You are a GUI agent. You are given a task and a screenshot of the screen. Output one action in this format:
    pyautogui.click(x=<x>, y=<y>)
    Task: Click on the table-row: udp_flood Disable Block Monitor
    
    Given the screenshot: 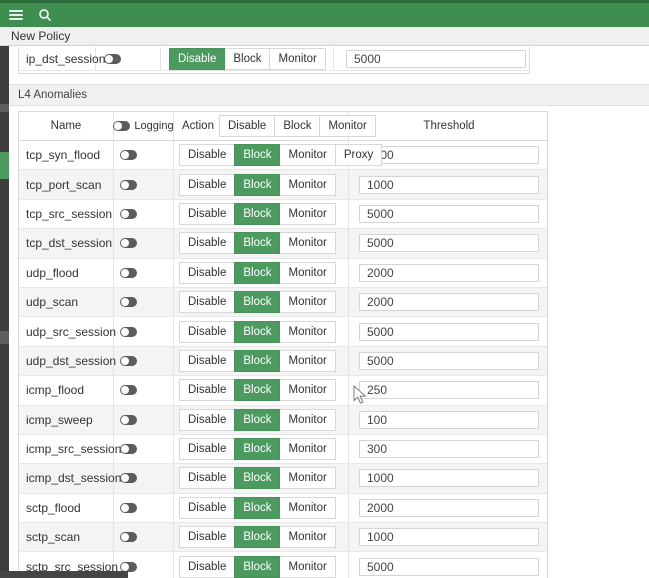 What is the action you would take?
    pyautogui.click(x=283, y=273)
    